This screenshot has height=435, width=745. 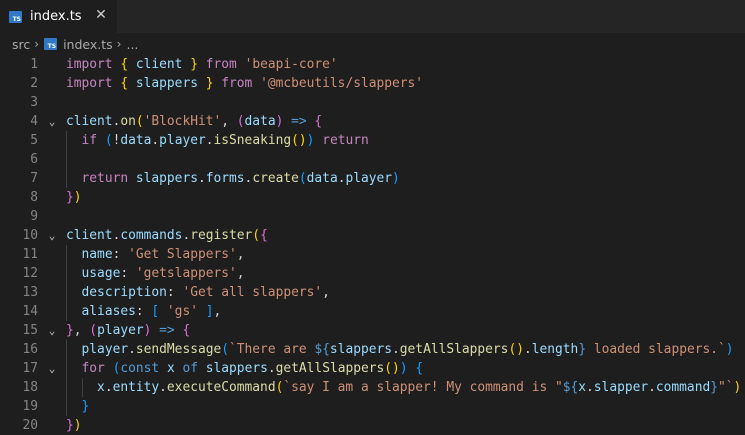 I want to click on breadcrumb-file: TS index.ts, so click(x=78, y=44).